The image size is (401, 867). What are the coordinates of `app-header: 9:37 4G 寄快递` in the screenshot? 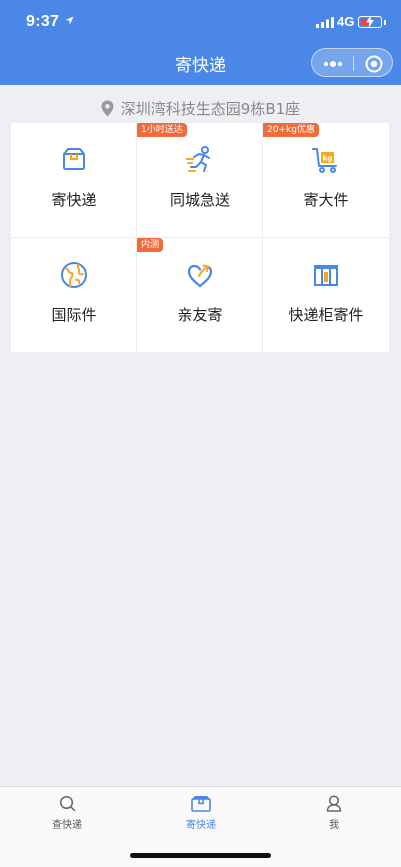 It's located at (200, 42).